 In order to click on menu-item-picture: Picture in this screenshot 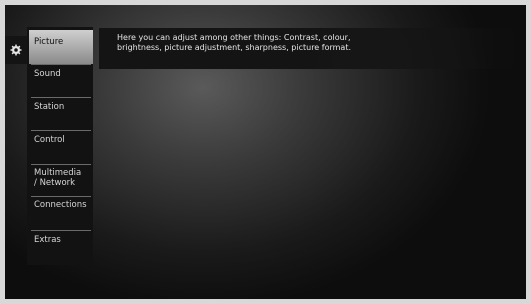, I will do `click(61, 47)`.